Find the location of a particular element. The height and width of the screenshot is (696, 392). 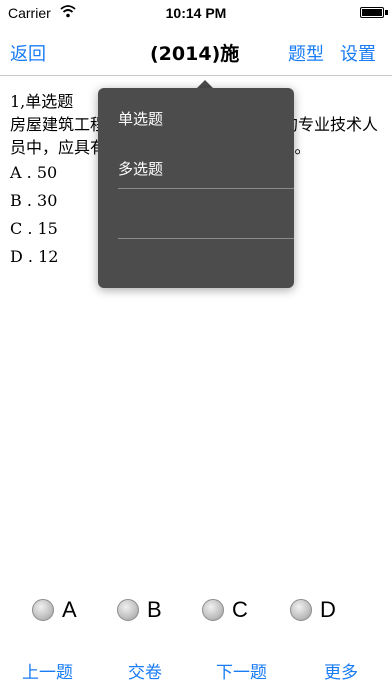

submit-exam-button: 交卷 is located at coordinates (145, 670).